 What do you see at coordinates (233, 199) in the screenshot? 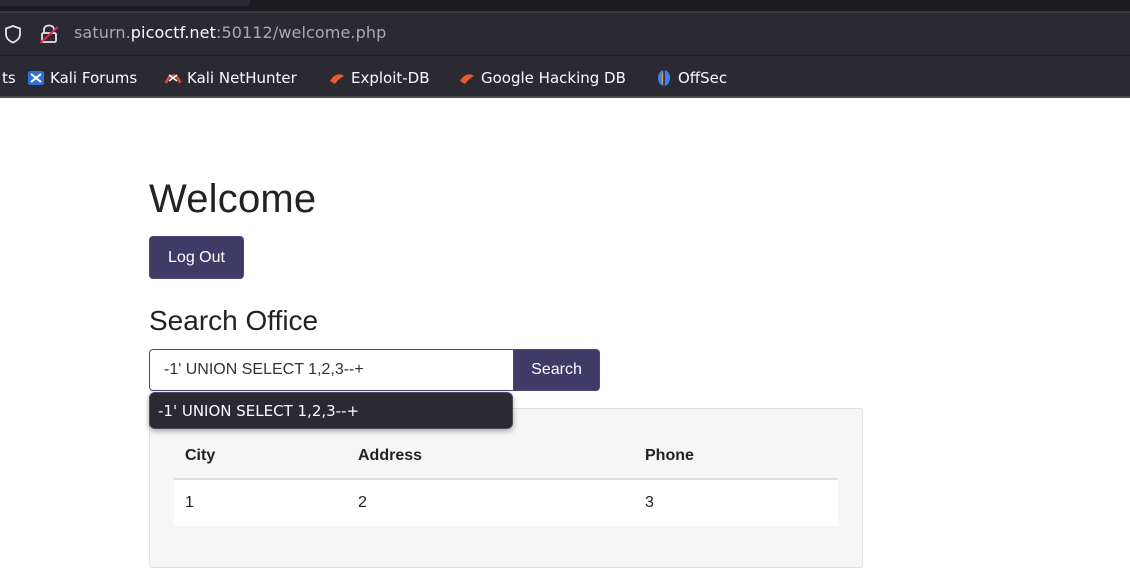
I see `page-title: Welcome` at bounding box center [233, 199].